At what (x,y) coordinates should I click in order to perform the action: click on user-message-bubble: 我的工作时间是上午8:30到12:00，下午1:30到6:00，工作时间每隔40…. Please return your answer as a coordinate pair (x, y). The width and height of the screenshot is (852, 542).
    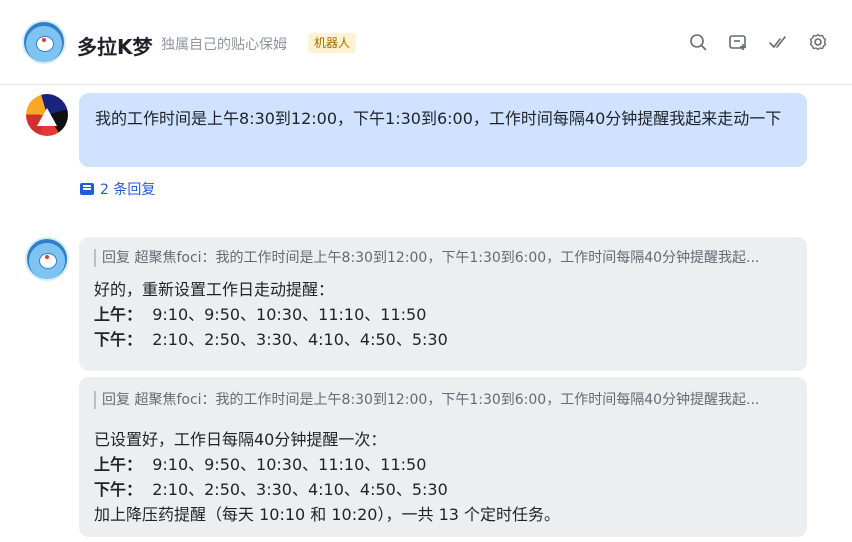
    Looking at the image, I should click on (443, 130).